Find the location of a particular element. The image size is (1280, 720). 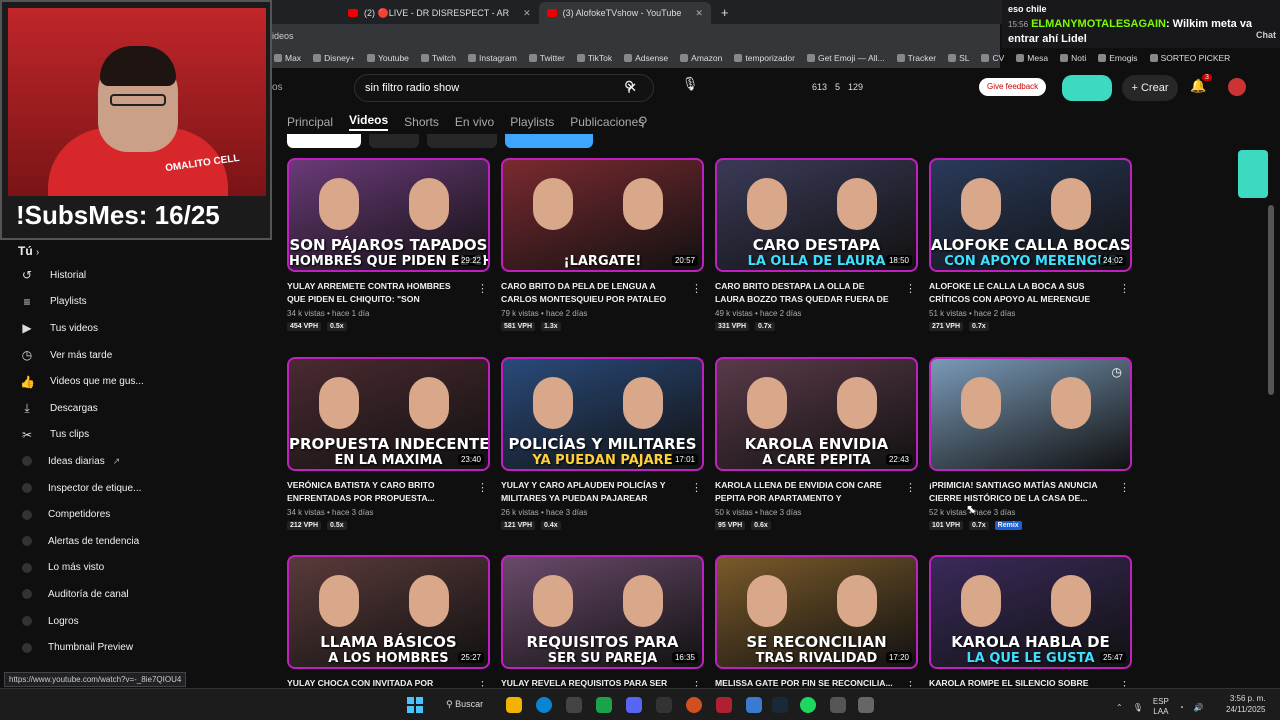

sidebar-heading: Tú › is located at coordinates (135, 251).